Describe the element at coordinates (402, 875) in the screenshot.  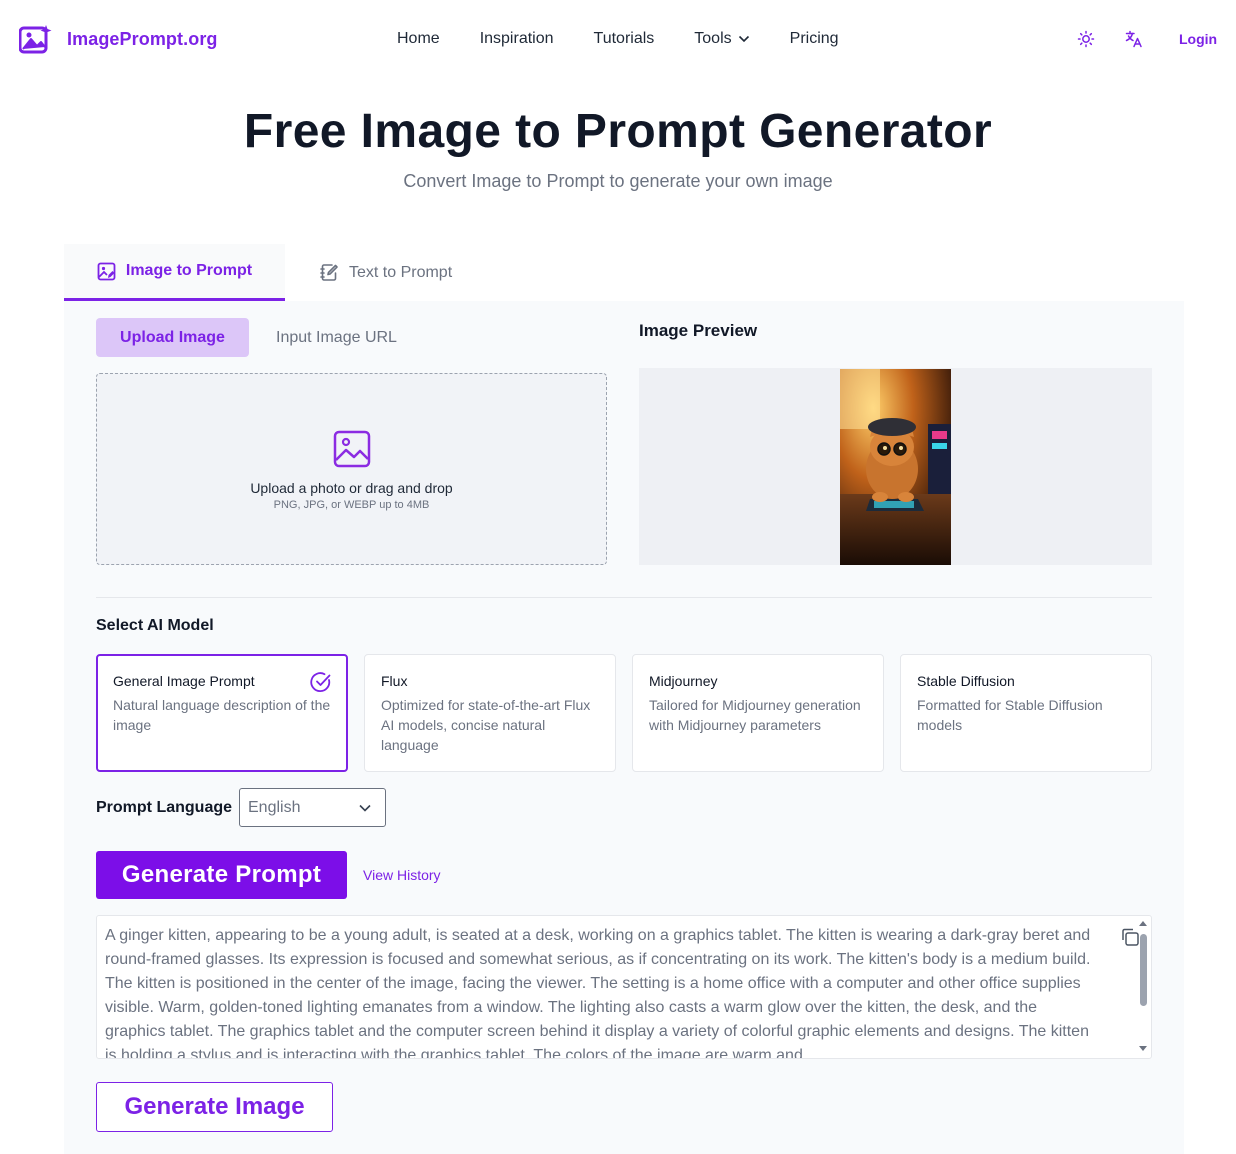
I see `view-history-link: View History` at that location.